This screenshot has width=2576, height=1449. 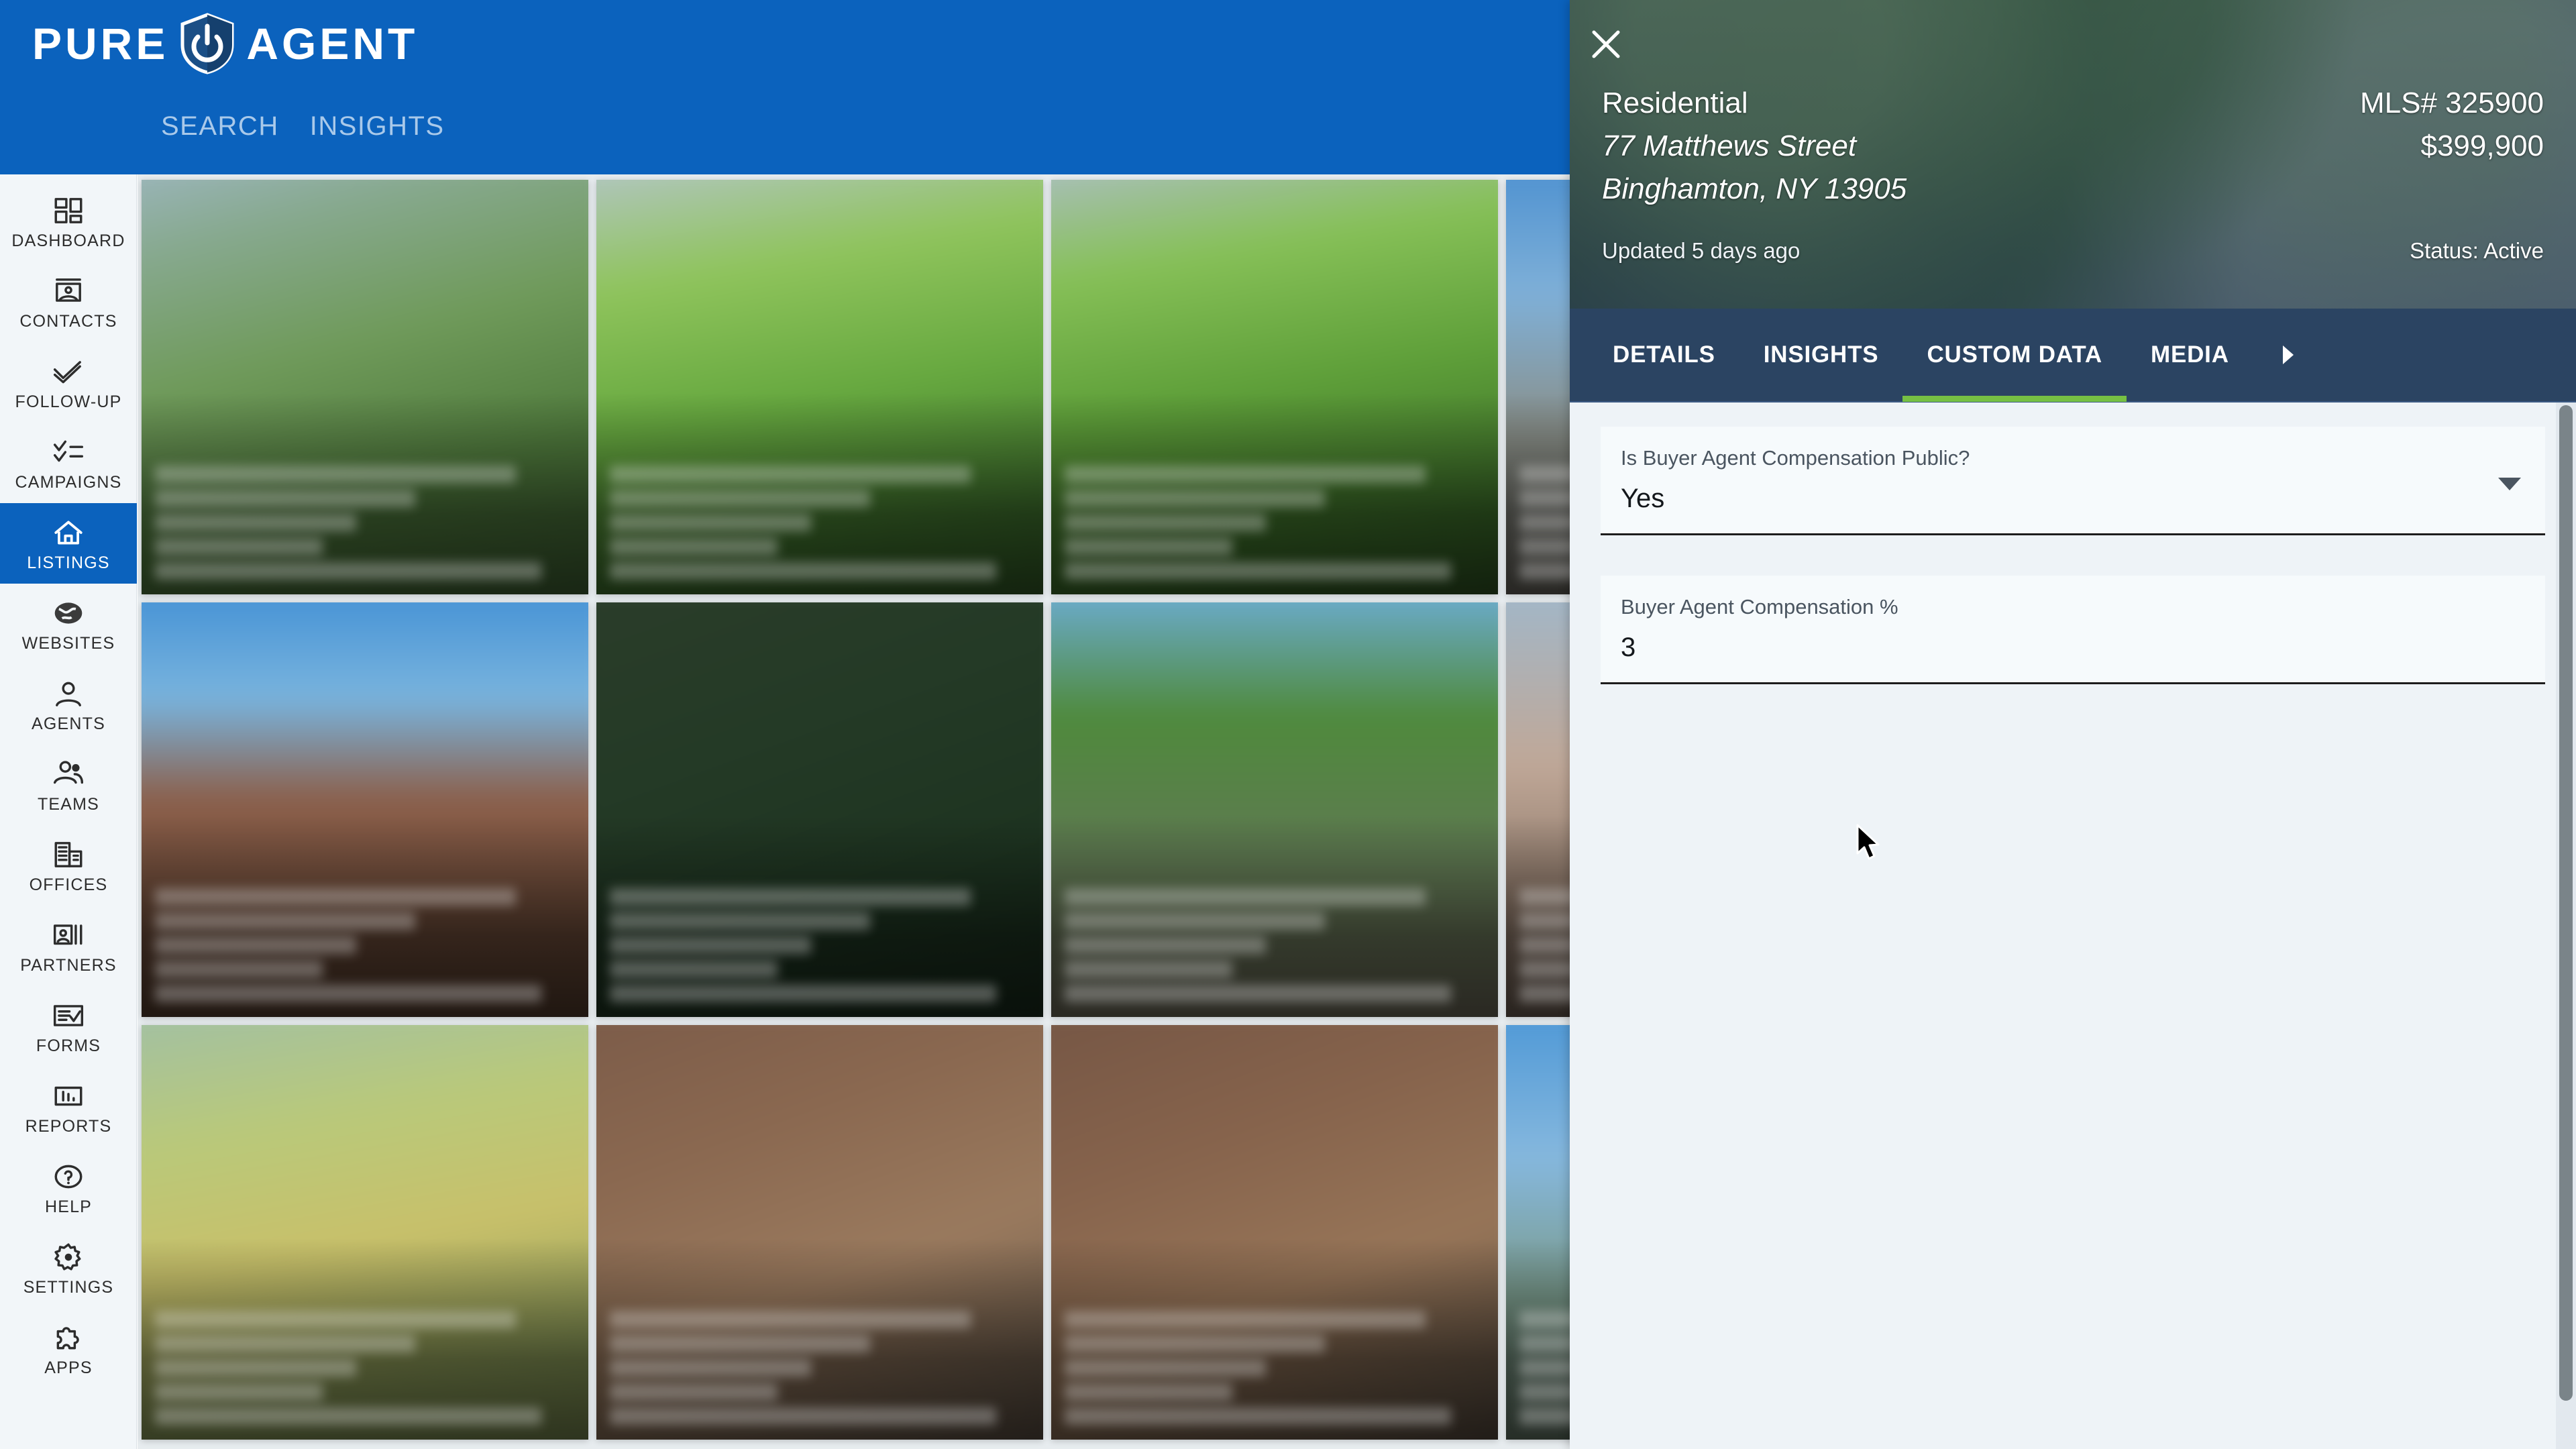 What do you see at coordinates (68, 382) in the screenshot?
I see `sidebar-item-follow-up: FOLLOW-UP` at bounding box center [68, 382].